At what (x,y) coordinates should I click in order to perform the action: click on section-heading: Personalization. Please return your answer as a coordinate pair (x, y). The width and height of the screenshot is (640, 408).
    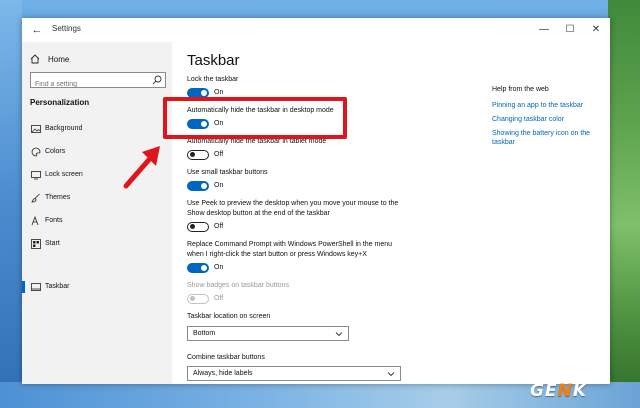
    Looking at the image, I should click on (60, 102).